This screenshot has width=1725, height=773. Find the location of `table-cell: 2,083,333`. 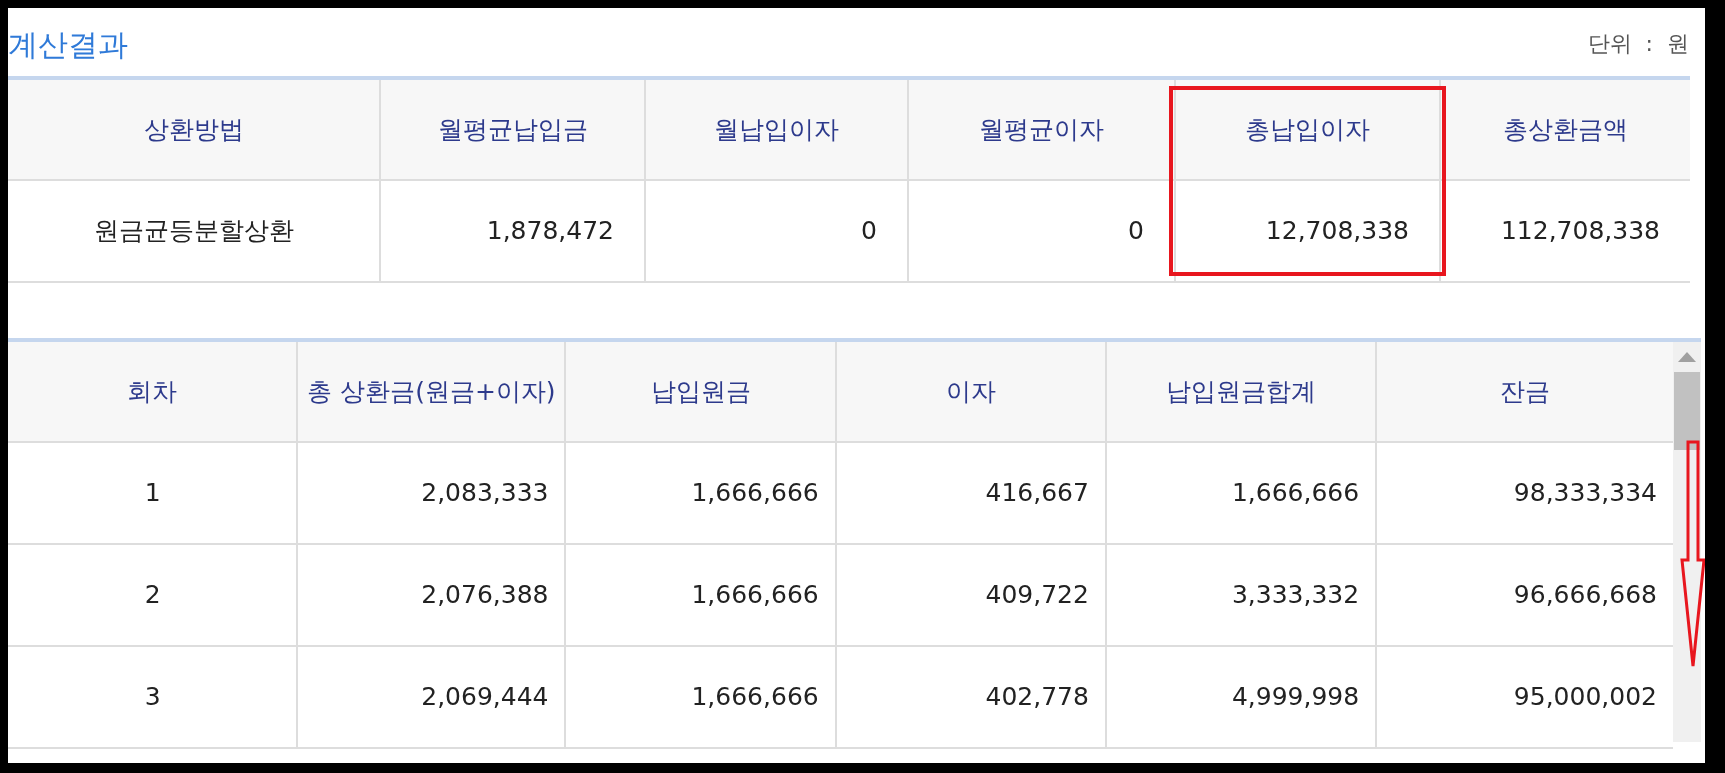

table-cell: 2,083,333 is located at coordinates (431, 493).